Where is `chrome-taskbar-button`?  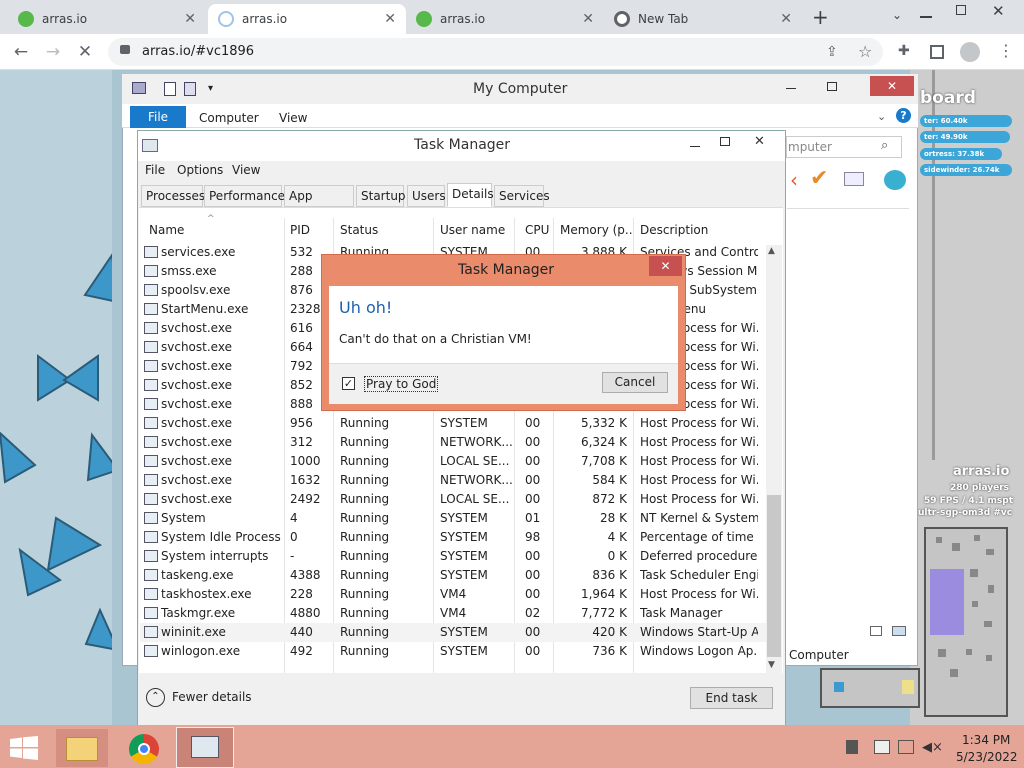 chrome-taskbar-button is located at coordinates (144, 748).